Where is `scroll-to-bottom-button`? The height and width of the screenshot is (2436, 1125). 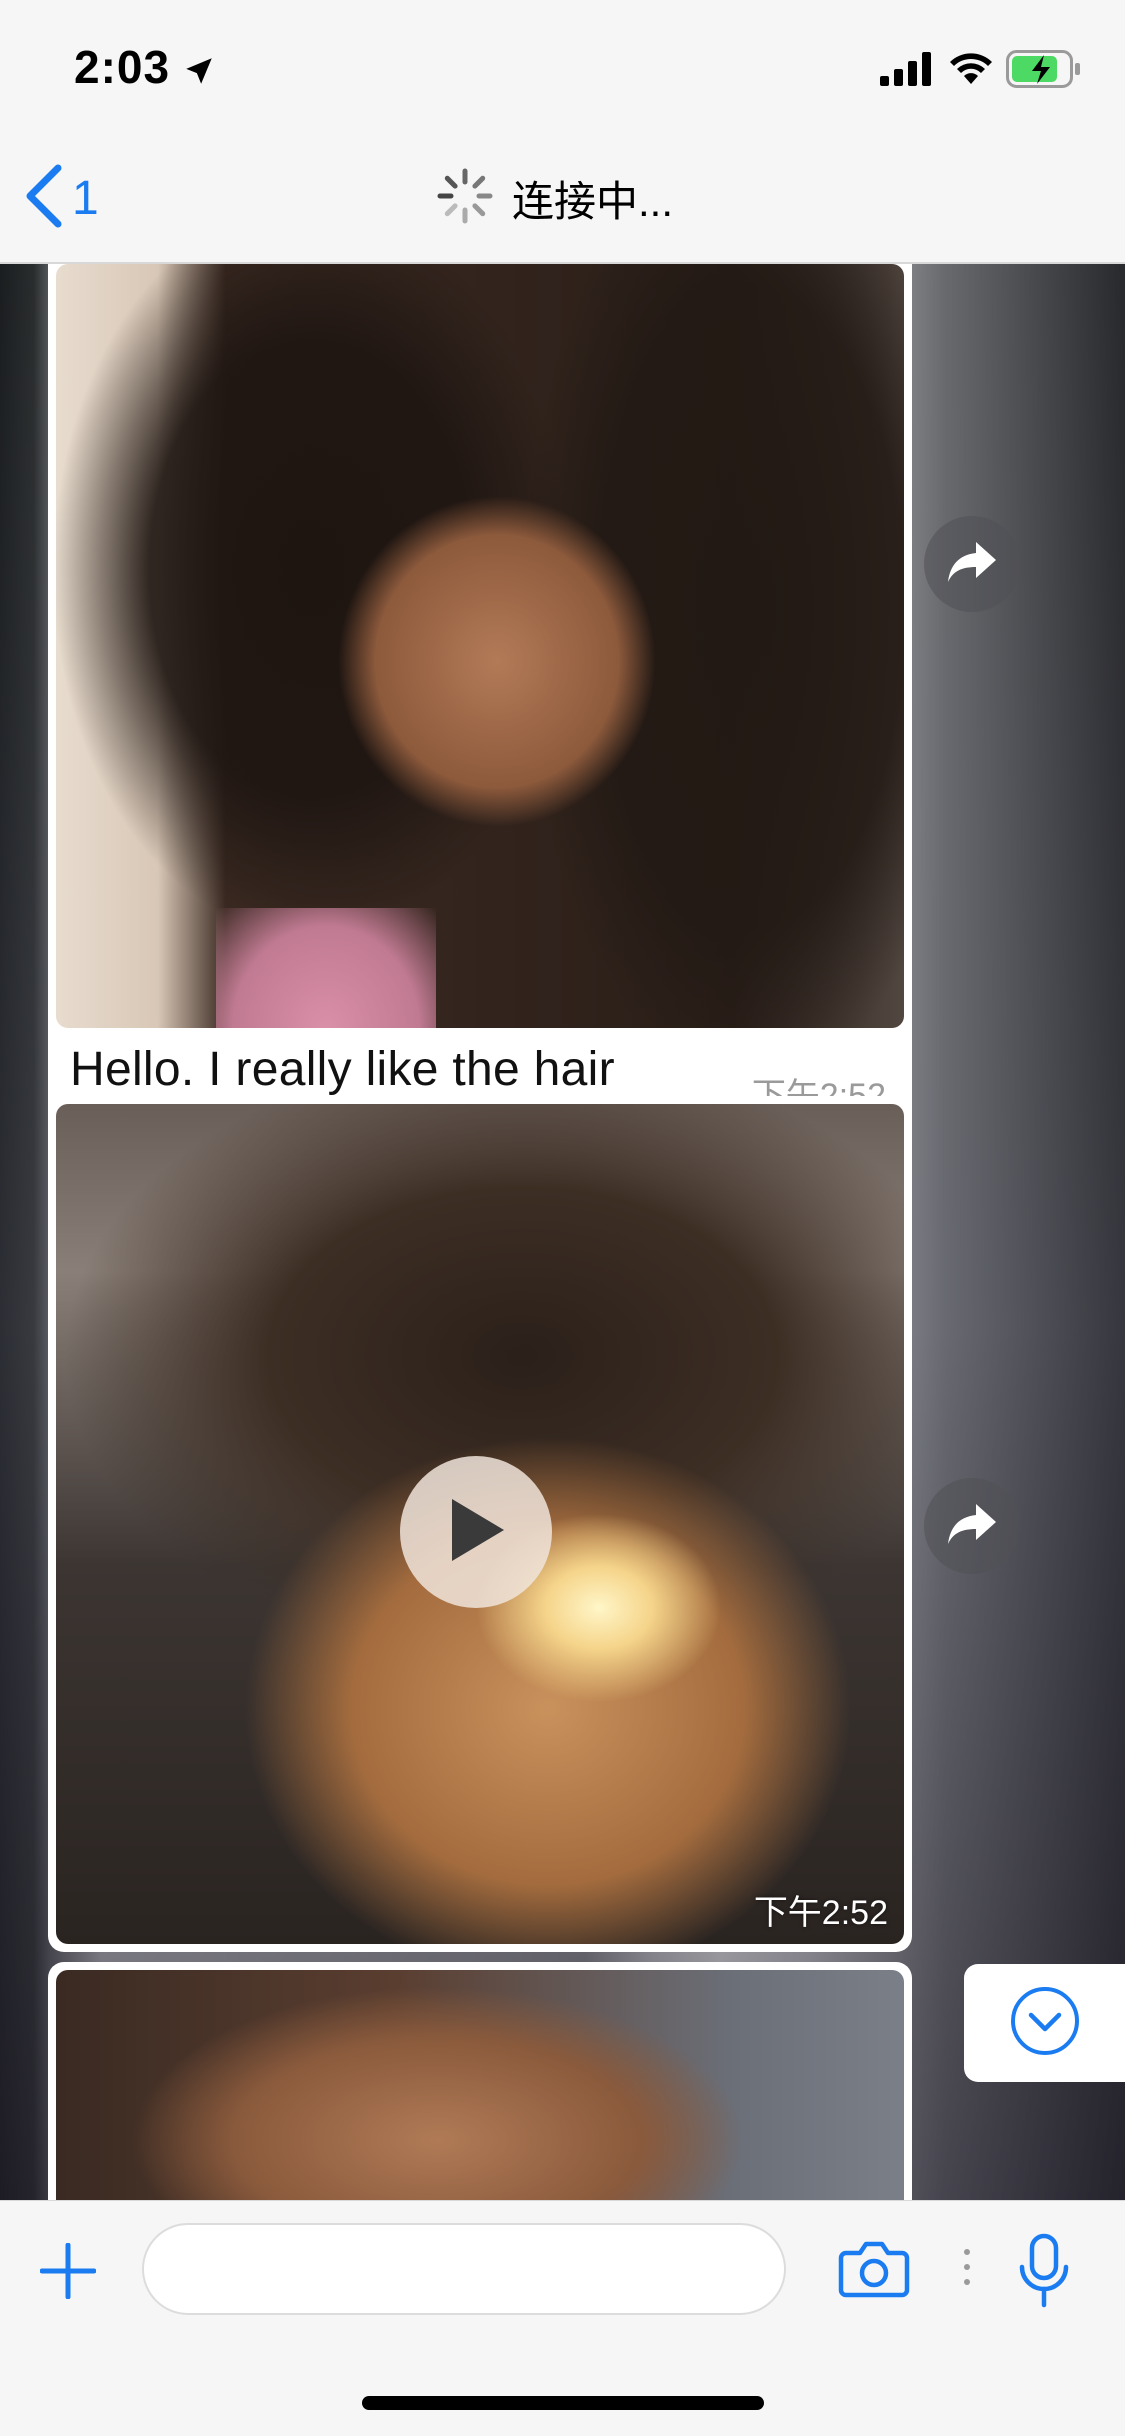 scroll-to-bottom-button is located at coordinates (1044, 2023).